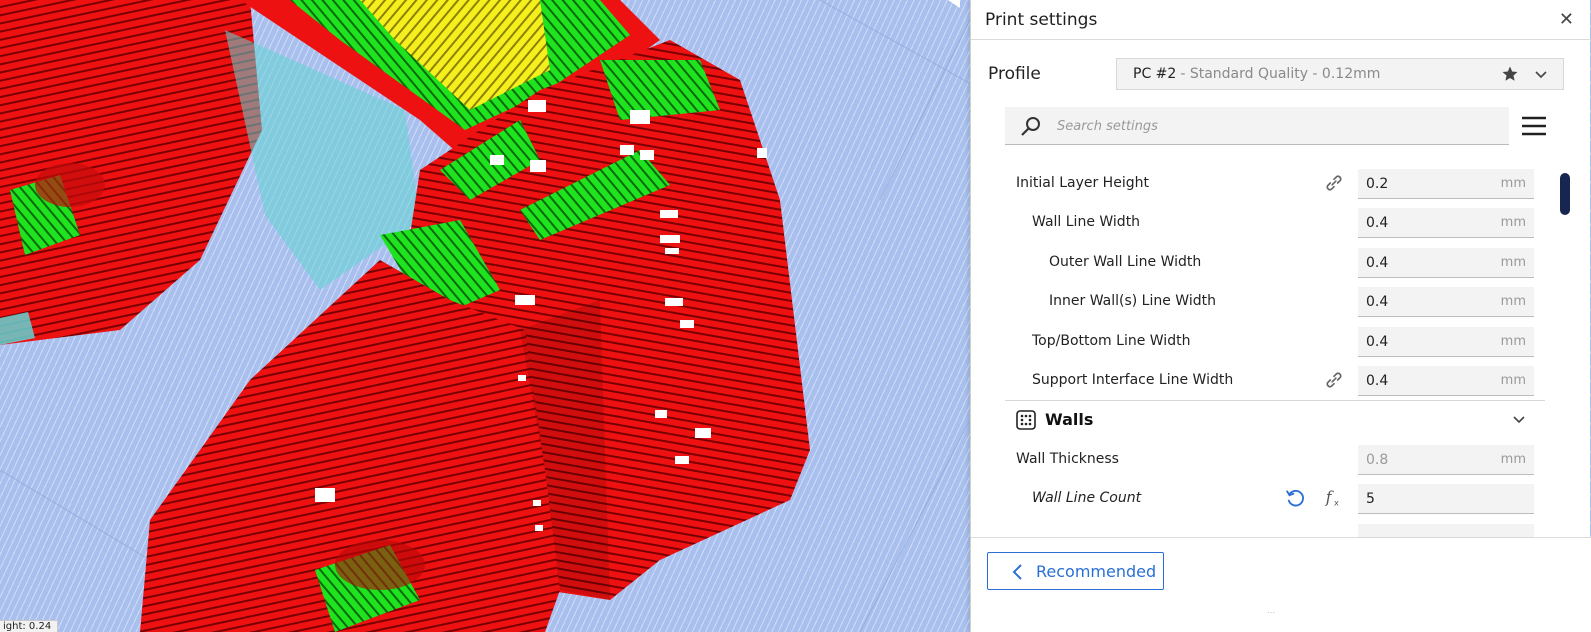 This screenshot has height=632, width=1591. I want to click on settings-visibility-menu-icon, so click(1534, 126).